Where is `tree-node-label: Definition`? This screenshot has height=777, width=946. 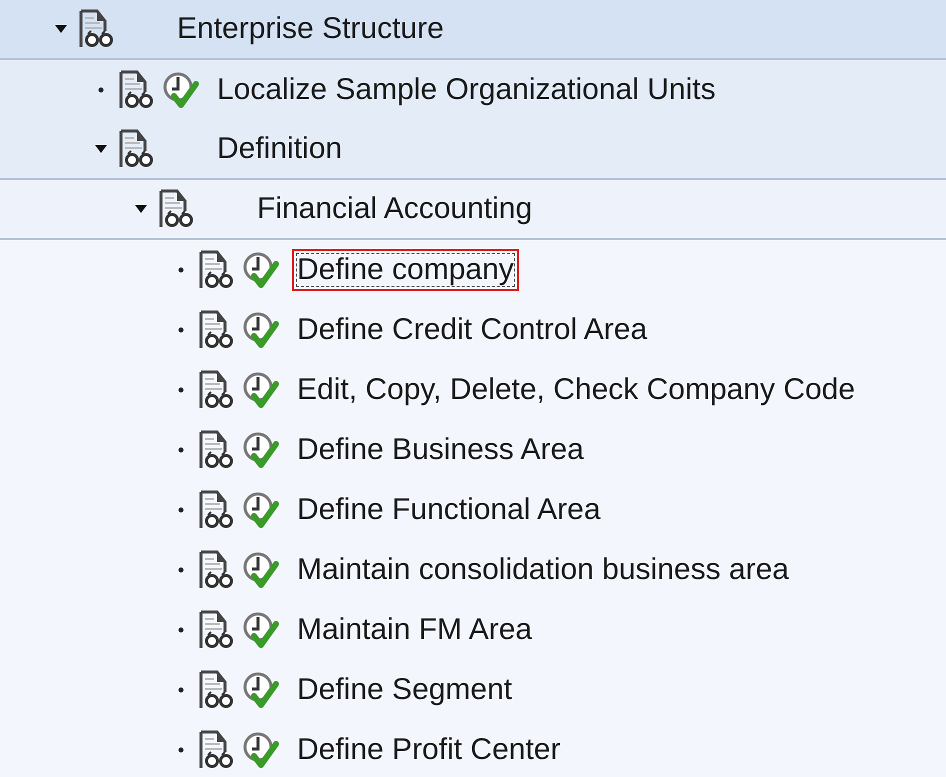
tree-node-label: Definition is located at coordinates (280, 149).